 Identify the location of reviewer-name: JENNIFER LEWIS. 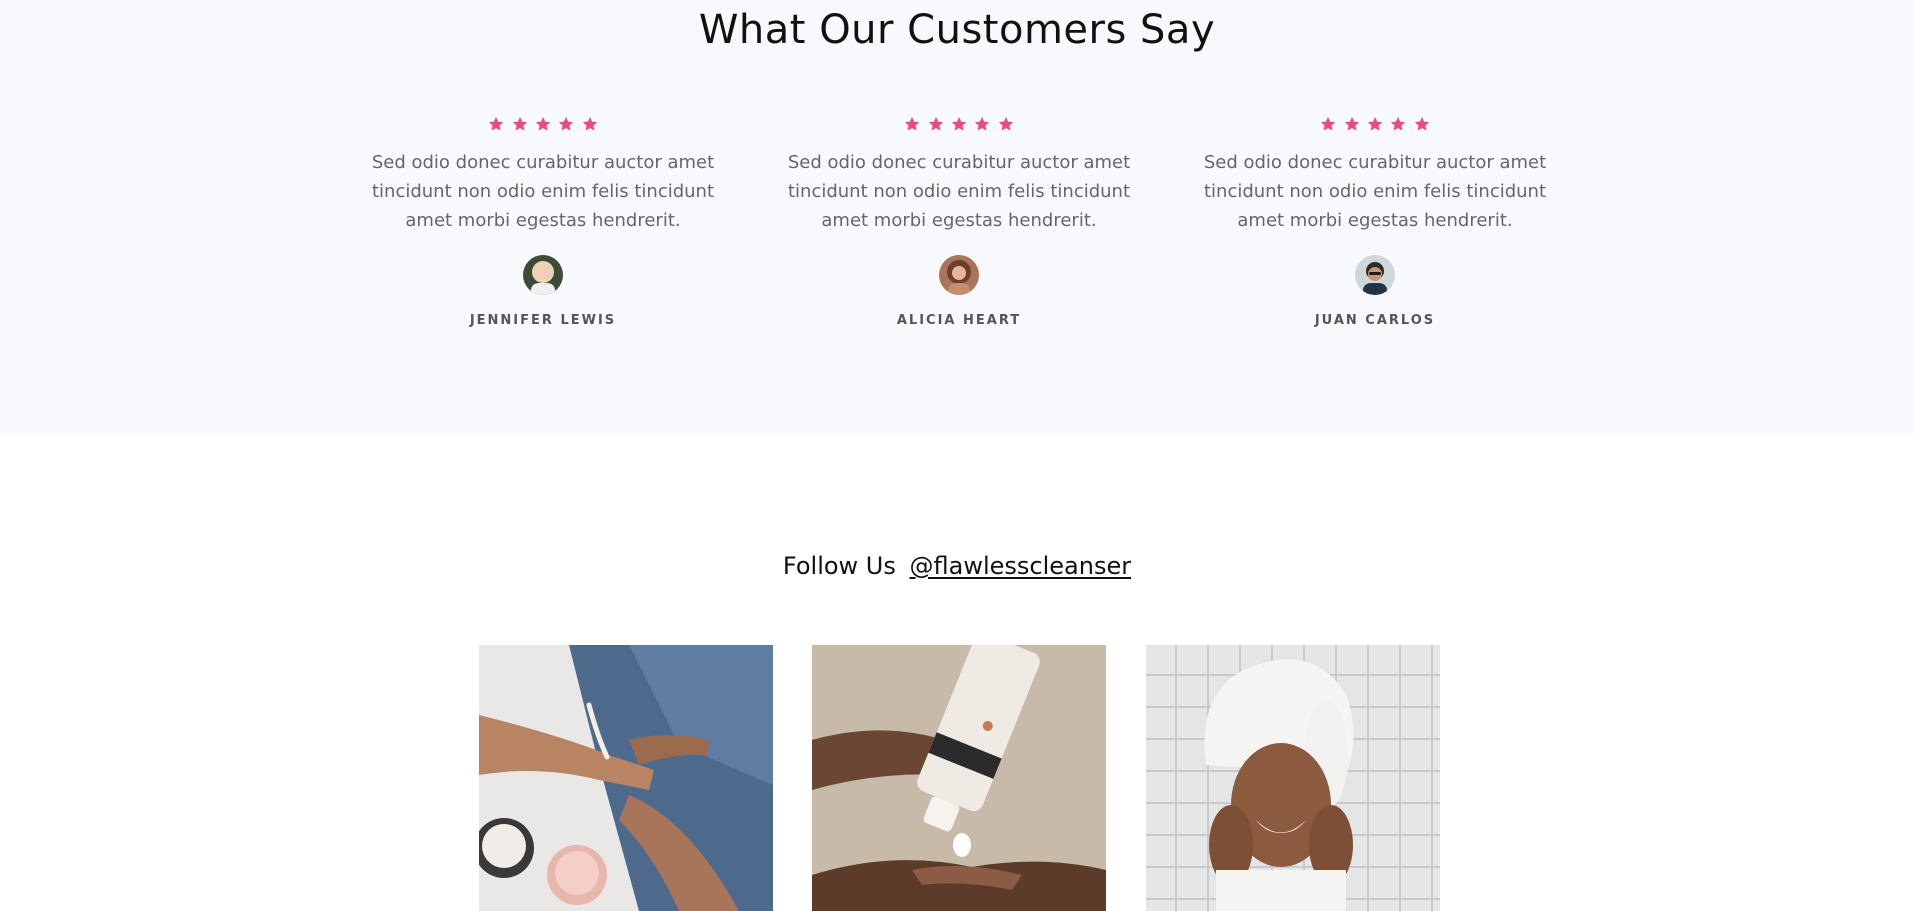
(543, 320).